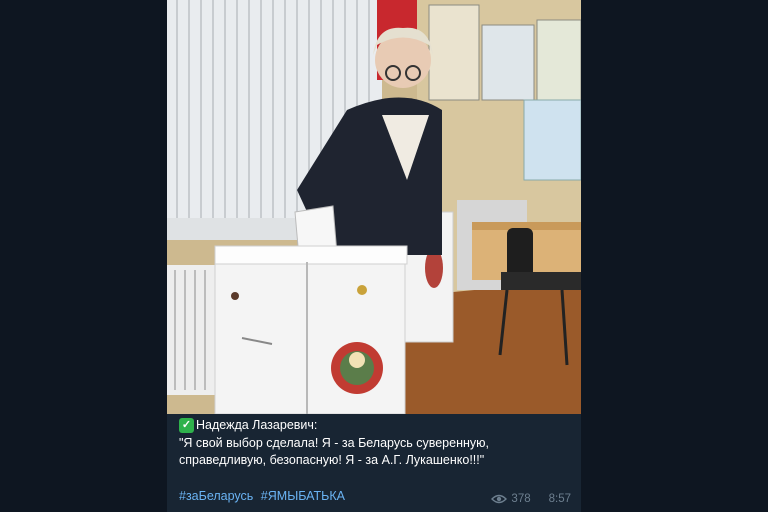  What do you see at coordinates (559, 499) in the screenshot?
I see `post-time: 8:57` at bounding box center [559, 499].